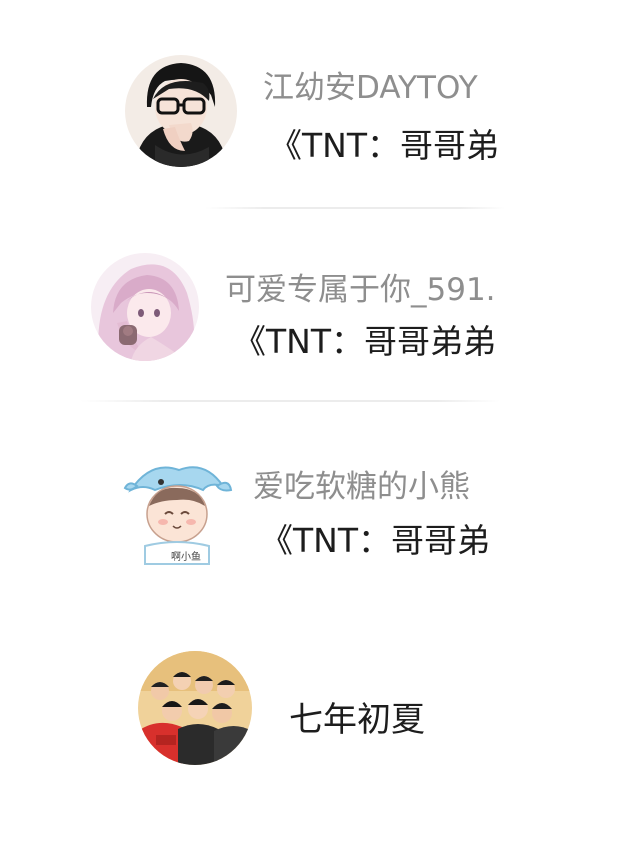 Image resolution: width=640 pixels, height=844 pixels. Describe the element at coordinates (374, 540) in the screenshot. I see `message-preview-3: 《TNT：哥哥弟` at that location.